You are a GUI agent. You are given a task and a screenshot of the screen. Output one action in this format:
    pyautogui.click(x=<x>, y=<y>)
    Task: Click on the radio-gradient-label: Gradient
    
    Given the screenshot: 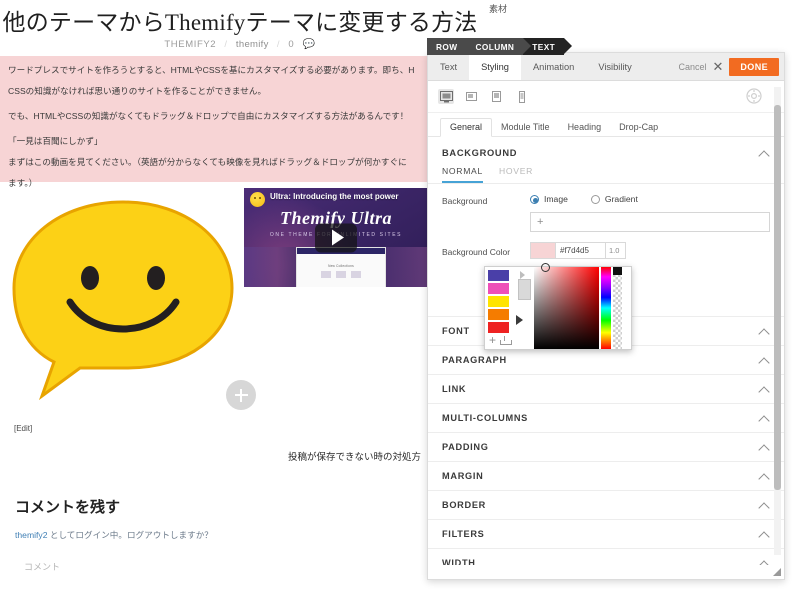 What is the action you would take?
    pyautogui.click(x=621, y=199)
    